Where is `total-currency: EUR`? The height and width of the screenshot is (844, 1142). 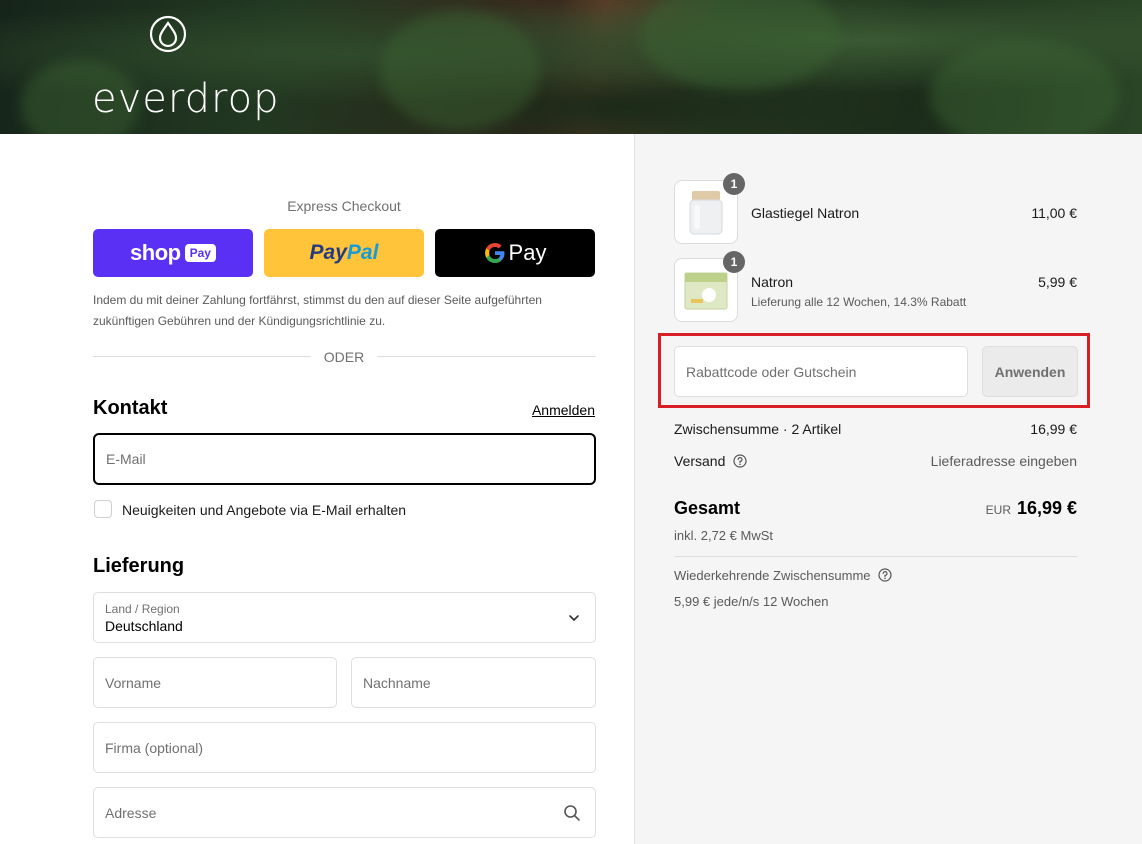
total-currency: EUR is located at coordinates (998, 510).